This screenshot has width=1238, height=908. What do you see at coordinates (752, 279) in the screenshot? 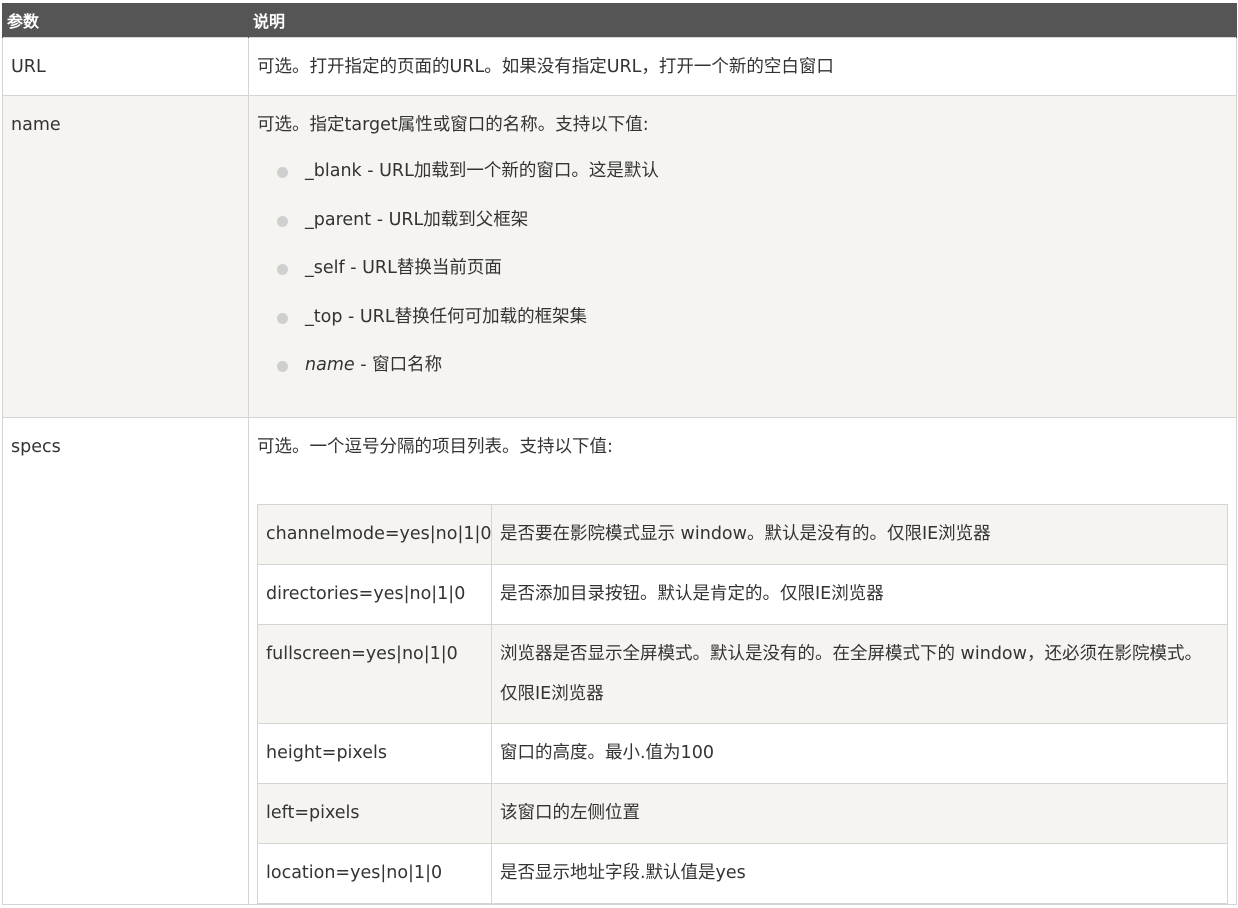
I see `list-item: _self - URL替换当前页面` at bounding box center [752, 279].